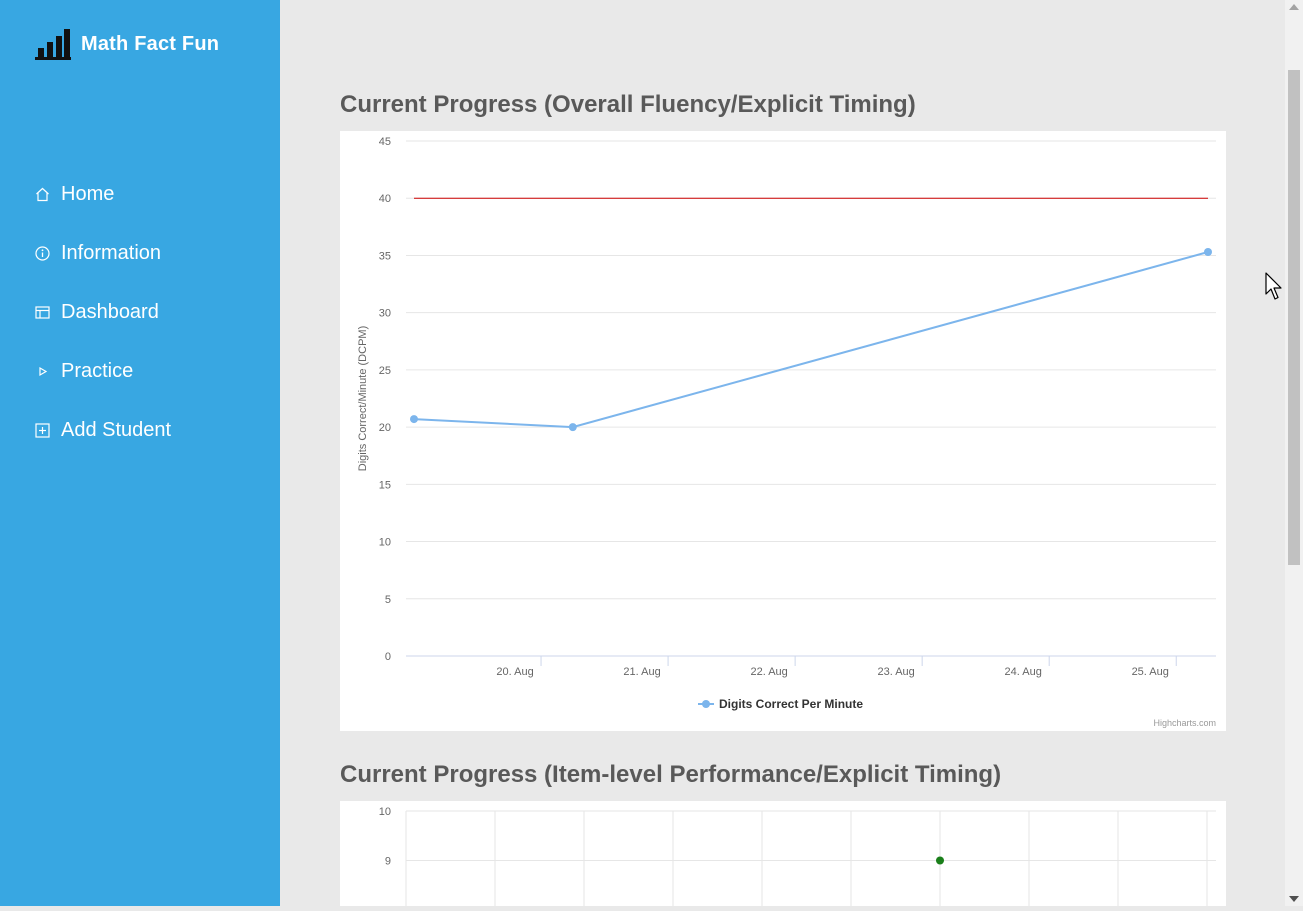 This screenshot has width=1303, height=911. What do you see at coordinates (791, 704) in the screenshot?
I see `legend-label: Digits Correct Per Minute` at bounding box center [791, 704].